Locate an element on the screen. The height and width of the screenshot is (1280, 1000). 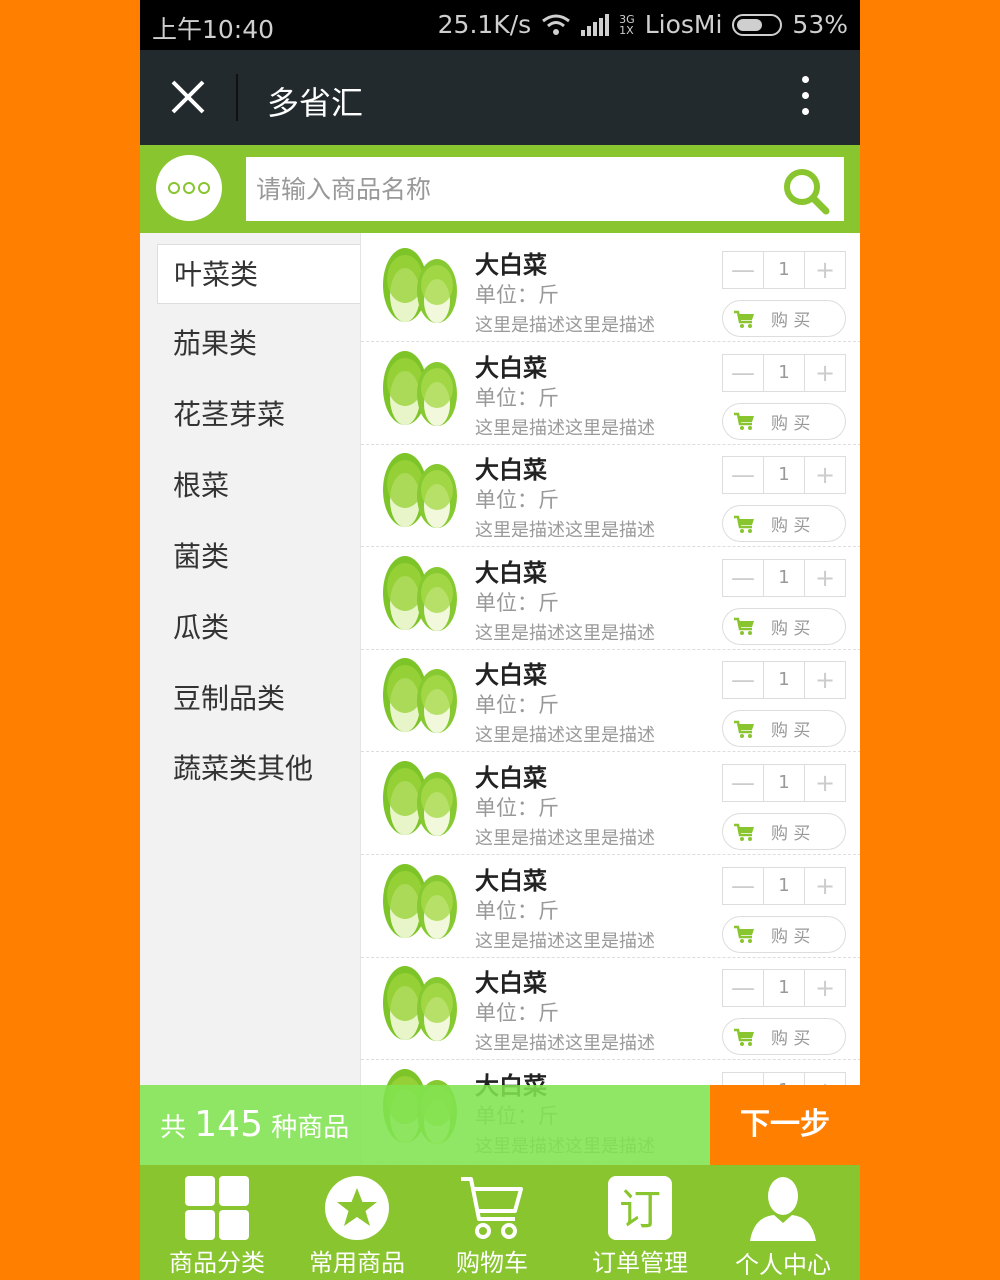
tab-profile: 个人中心 is located at coordinates (783, 1222).